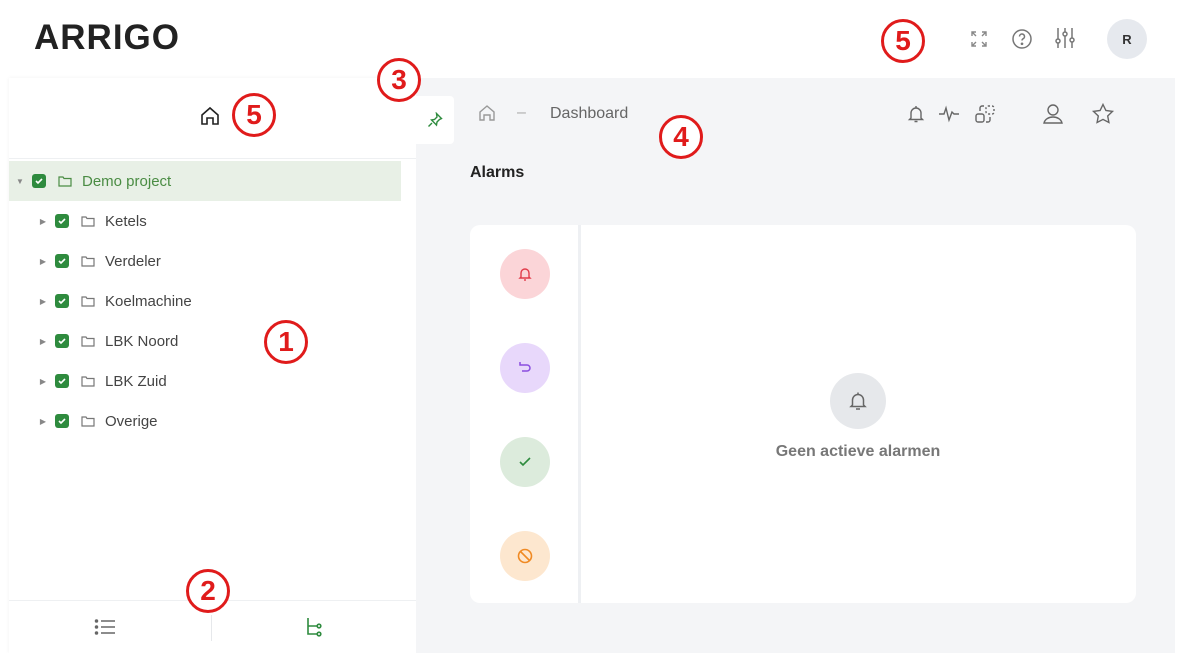 The width and height of the screenshot is (1179, 653). What do you see at coordinates (105, 629) in the screenshot?
I see `list-view-icon` at bounding box center [105, 629].